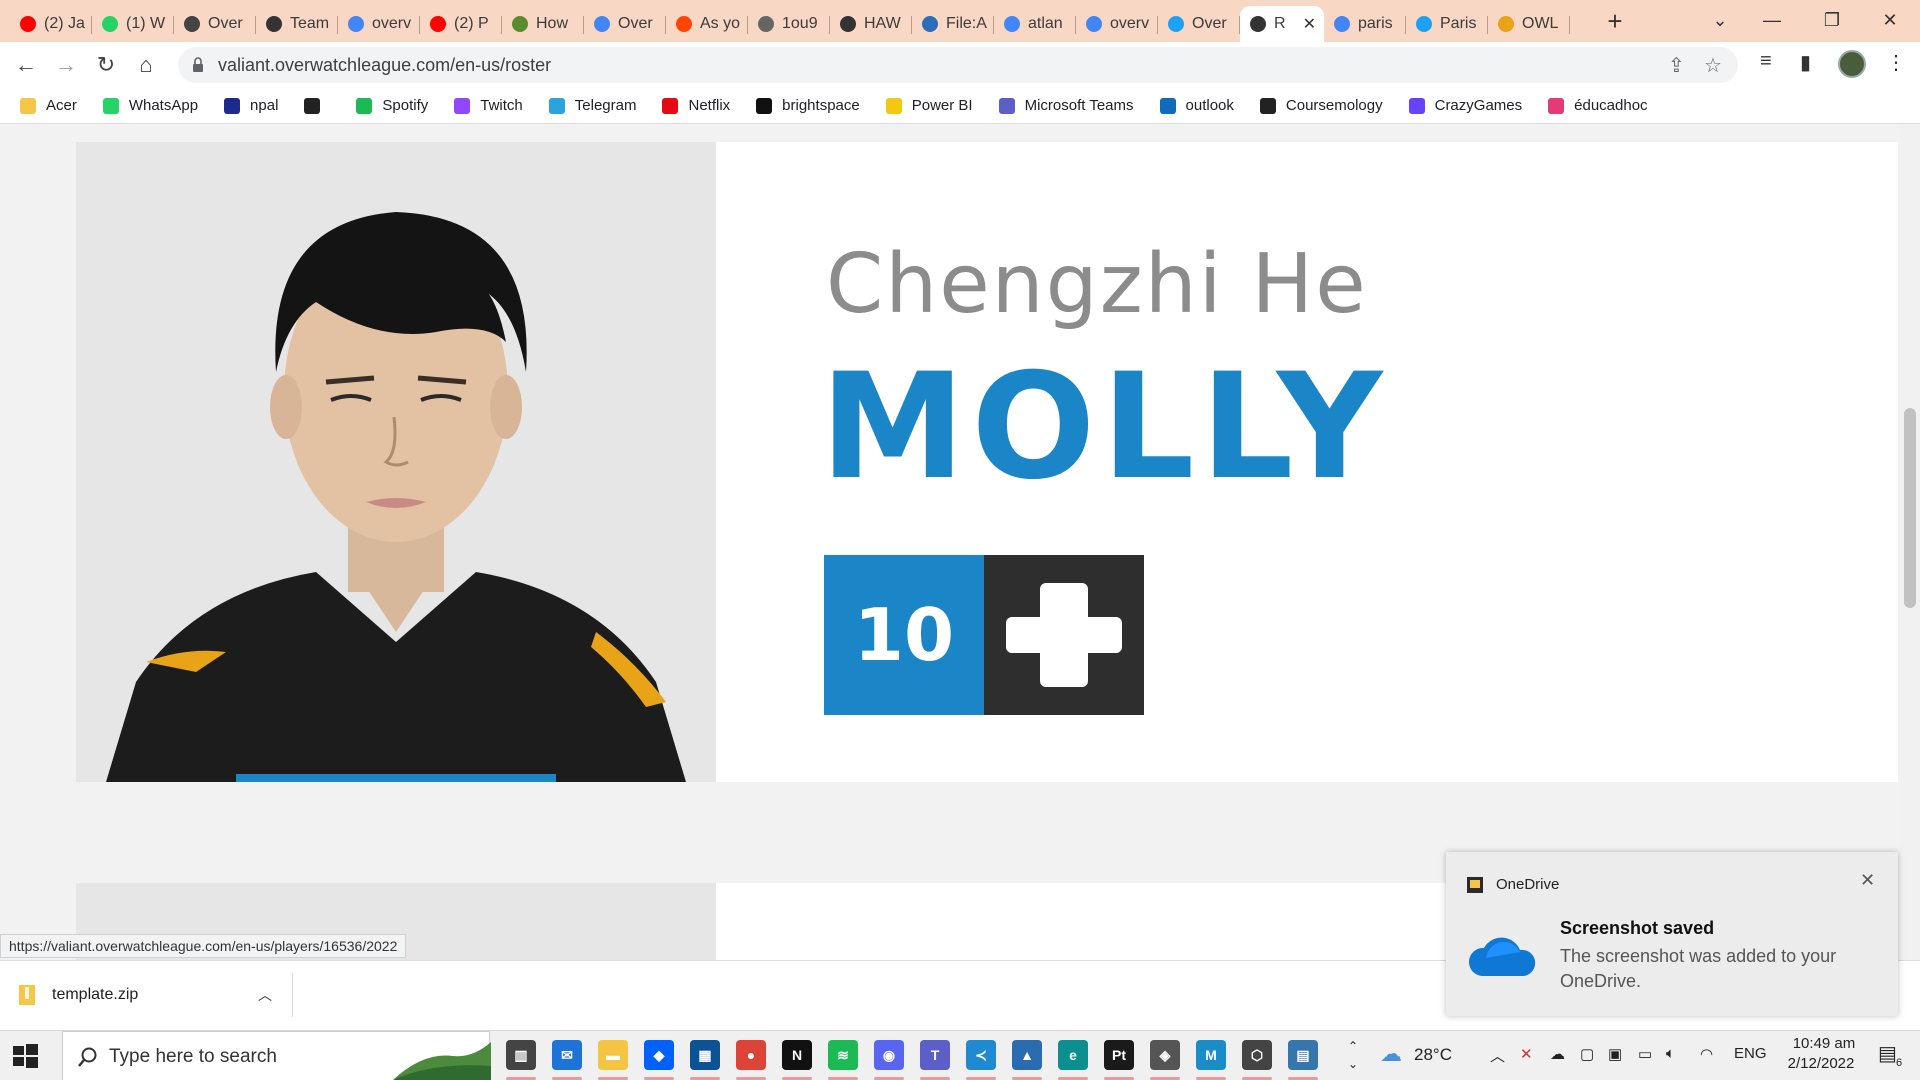 This screenshot has height=1080, width=1920. What do you see at coordinates (1282, 24) in the screenshot?
I see `browser-tab: R ✕` at bounding box center [1282, 24].